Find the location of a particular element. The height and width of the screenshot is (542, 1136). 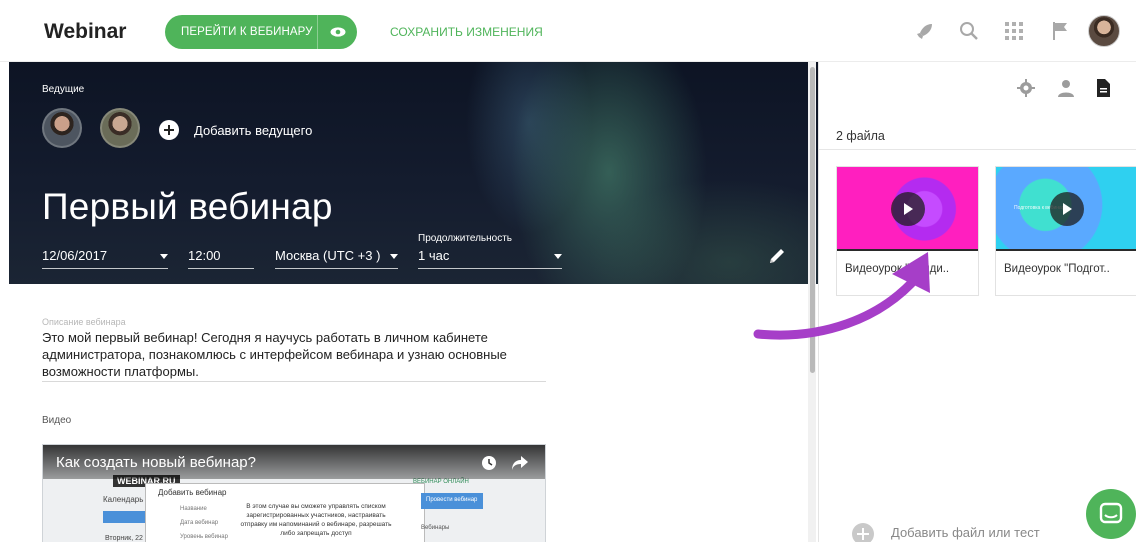

timezone-select: Москва (UTC +3 ) is located at coordinates (336, 258).